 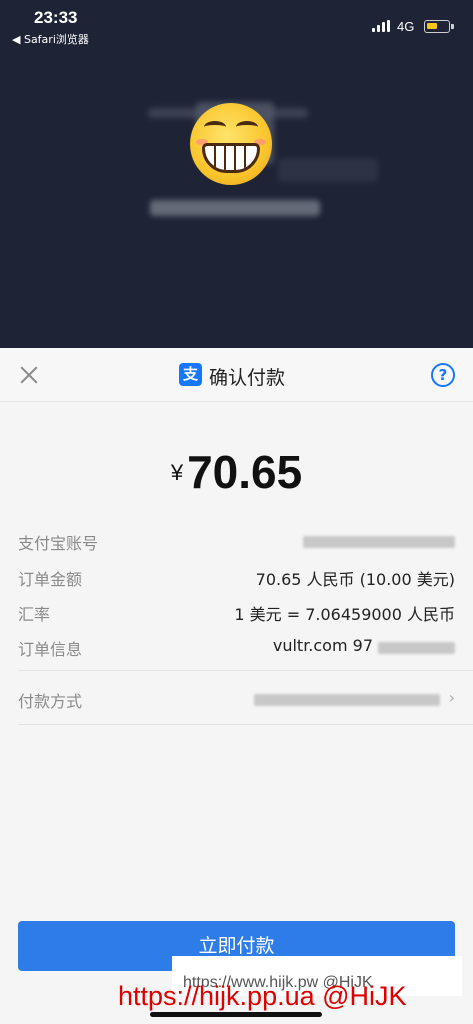 I want to click on account-row: 支付宝账号, so click(x=236, y=545).